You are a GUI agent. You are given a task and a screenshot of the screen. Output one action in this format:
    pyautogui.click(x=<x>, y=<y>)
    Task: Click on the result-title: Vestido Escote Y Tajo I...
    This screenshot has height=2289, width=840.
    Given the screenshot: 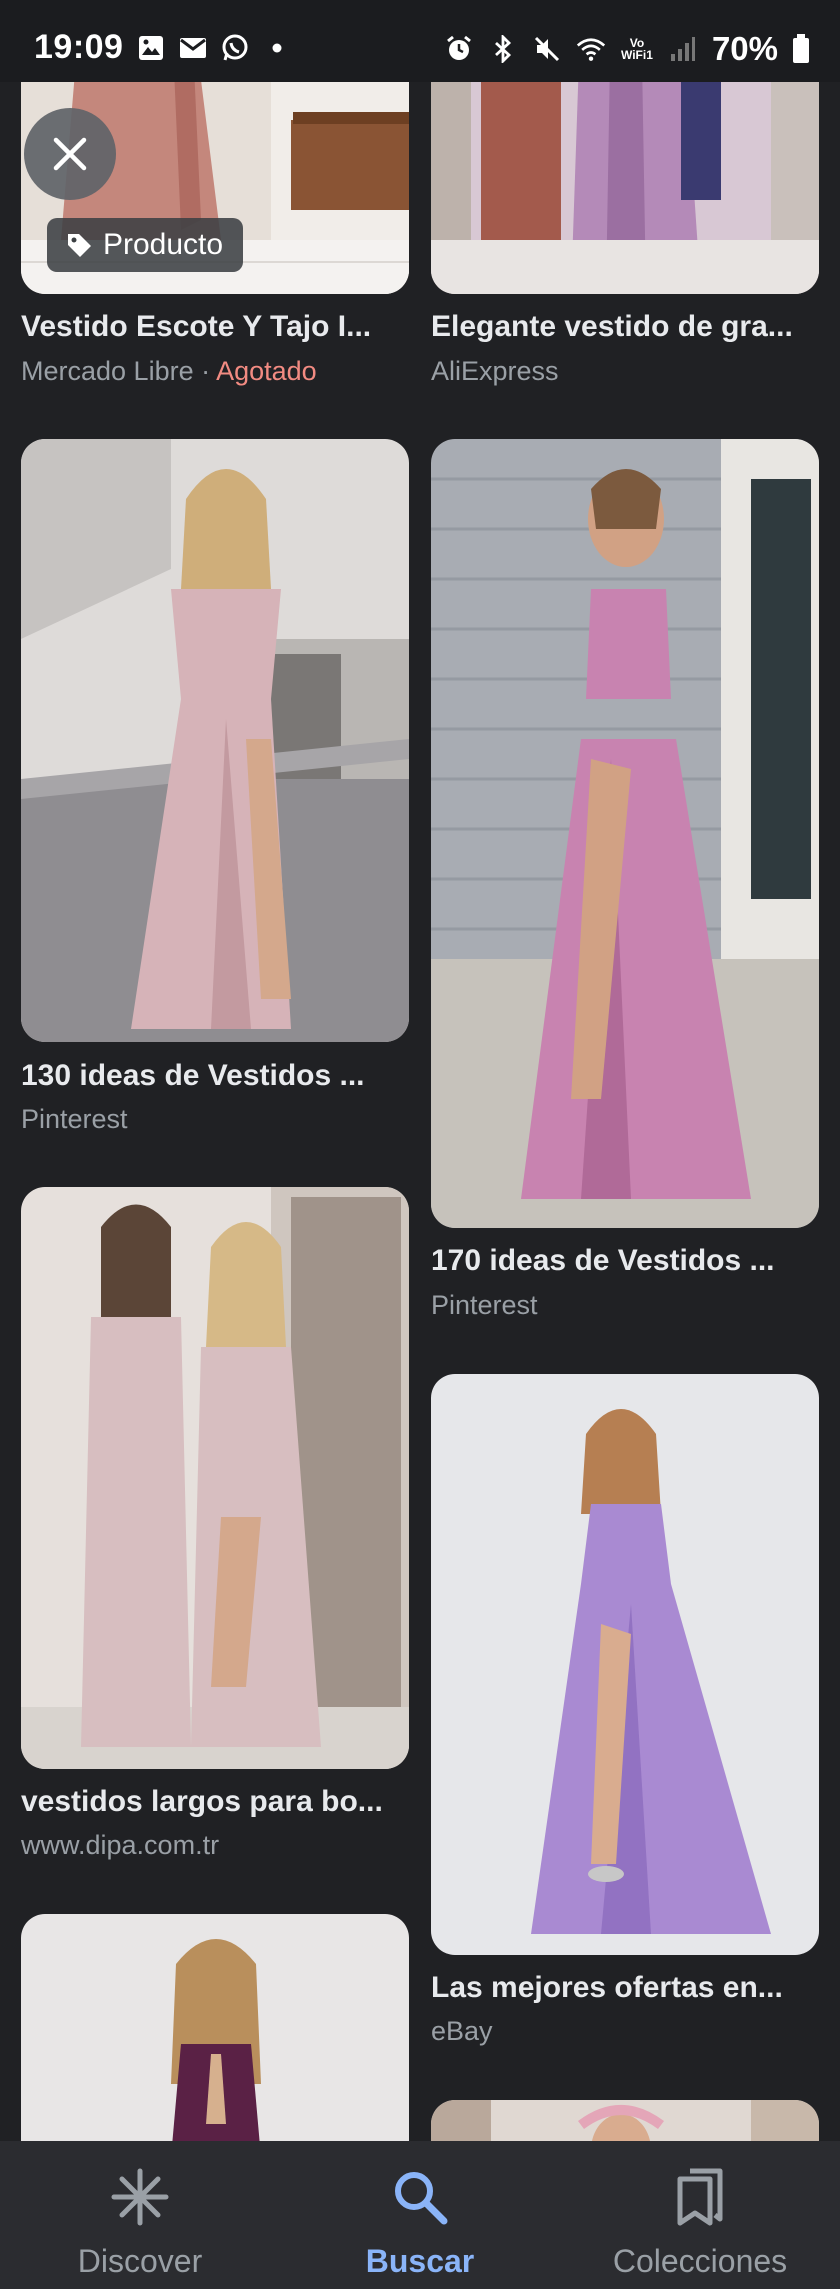 What is the action you would take?
    pyautogui.click(x=215, y=327)
    